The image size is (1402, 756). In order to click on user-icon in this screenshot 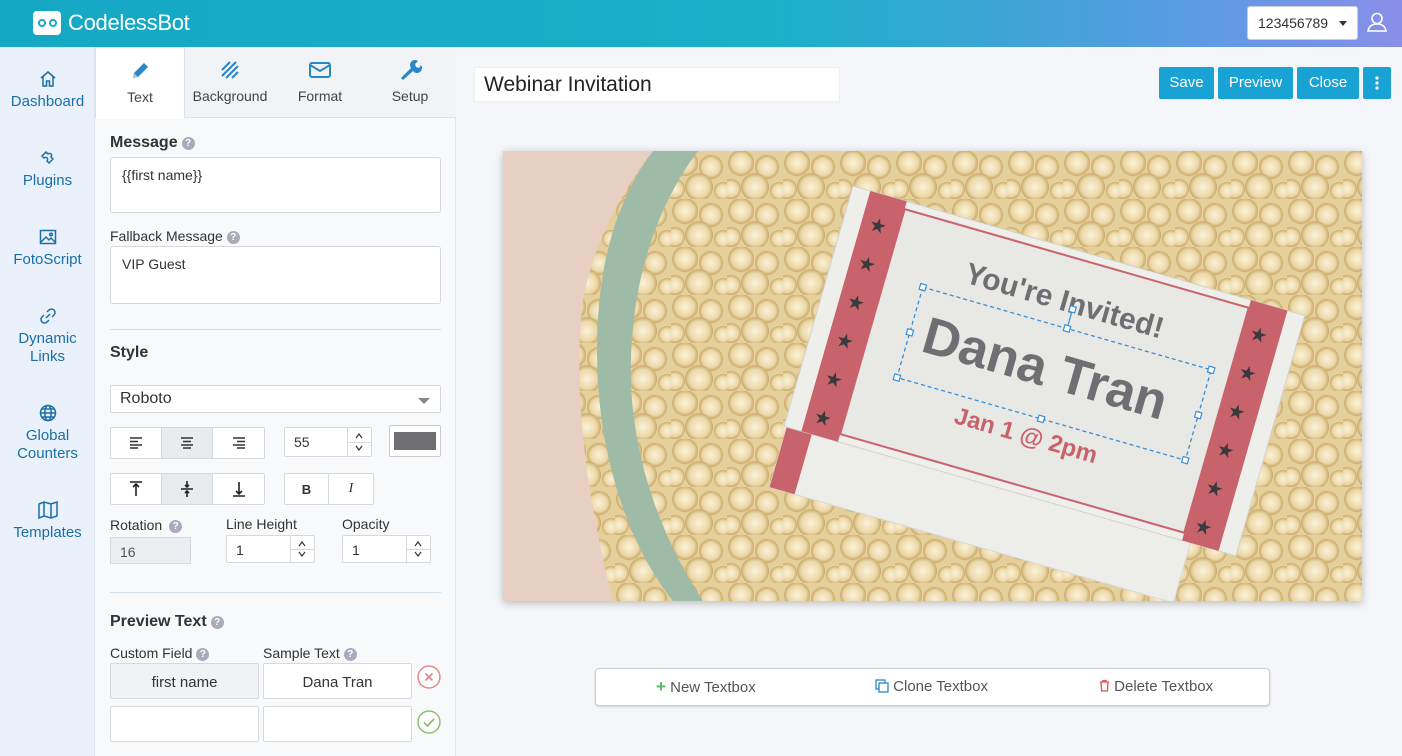, I will do `click(1377, 22)`.